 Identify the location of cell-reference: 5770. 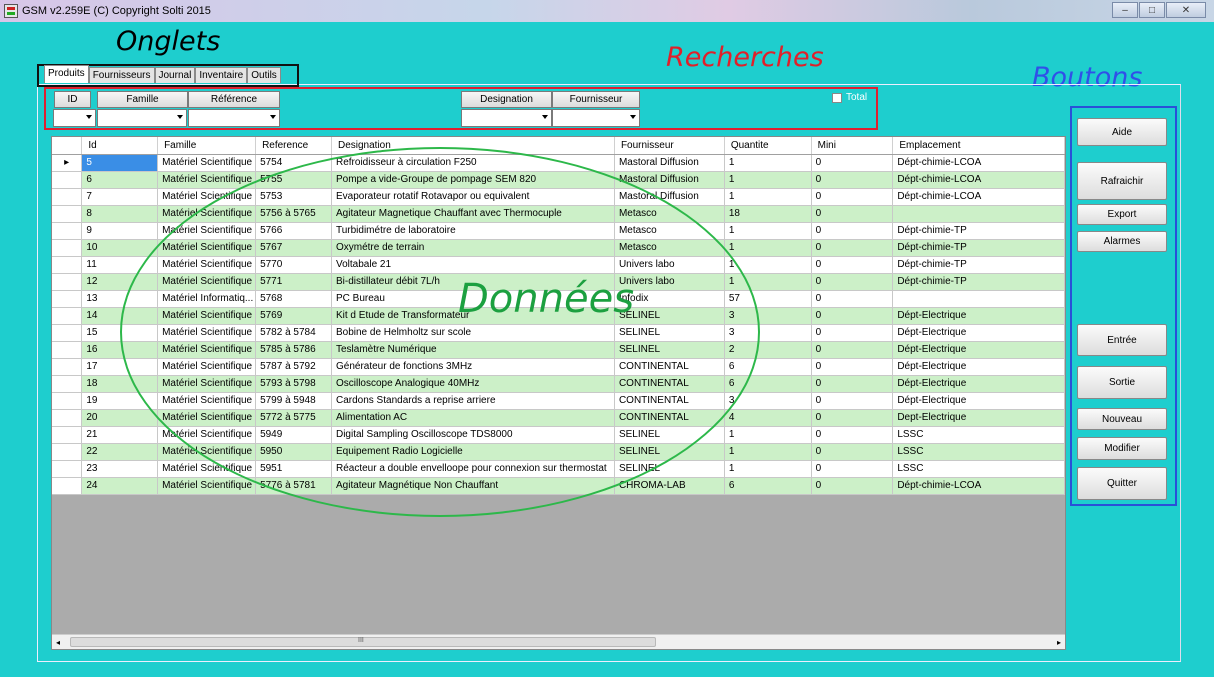
(293, 265).